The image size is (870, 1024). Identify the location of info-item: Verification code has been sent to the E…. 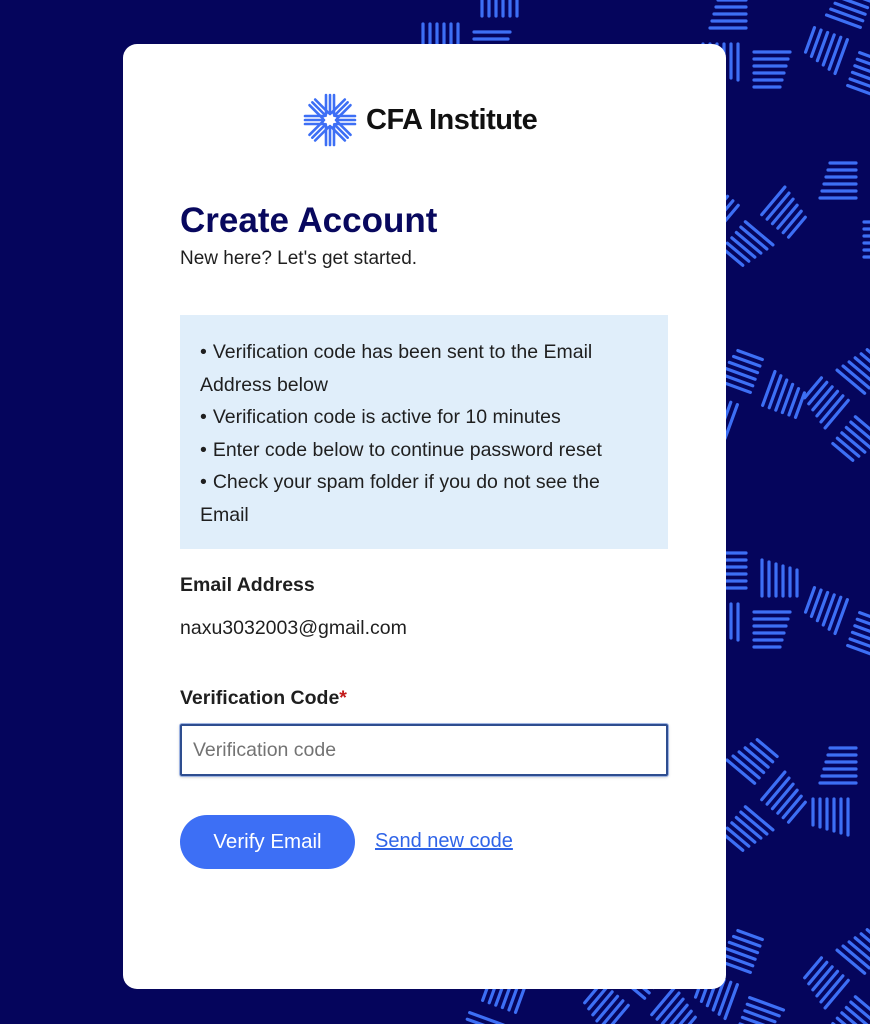
(424, 368).